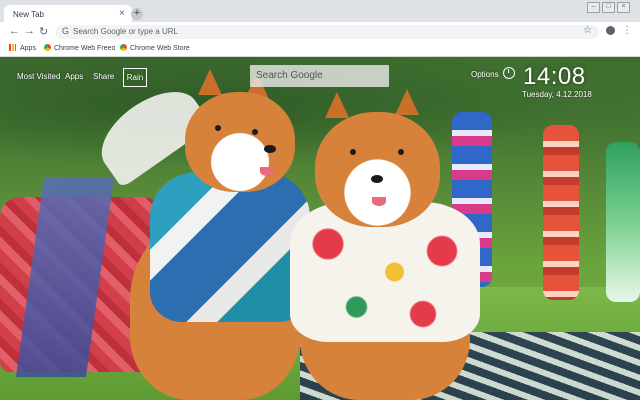  What do you see at coordinates (485, 74) in the screenshot?
I see `options-link: Options` at bounding box center [485, 74].